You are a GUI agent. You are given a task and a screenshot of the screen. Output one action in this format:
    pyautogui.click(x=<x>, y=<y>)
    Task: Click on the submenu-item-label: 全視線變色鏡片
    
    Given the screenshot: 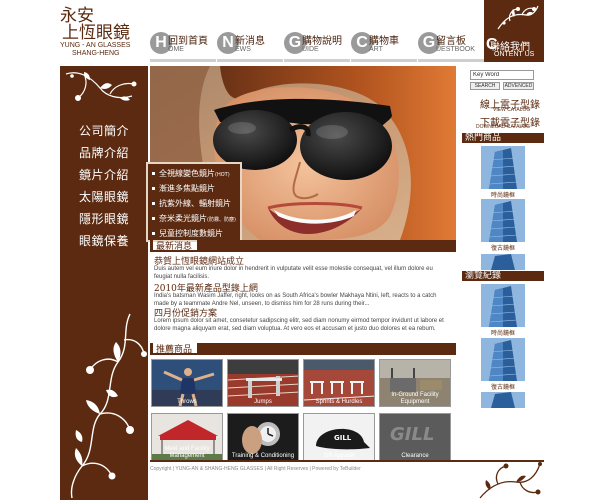 What is the action you would take?
    pyautogui.click(x=187, y=173)
    